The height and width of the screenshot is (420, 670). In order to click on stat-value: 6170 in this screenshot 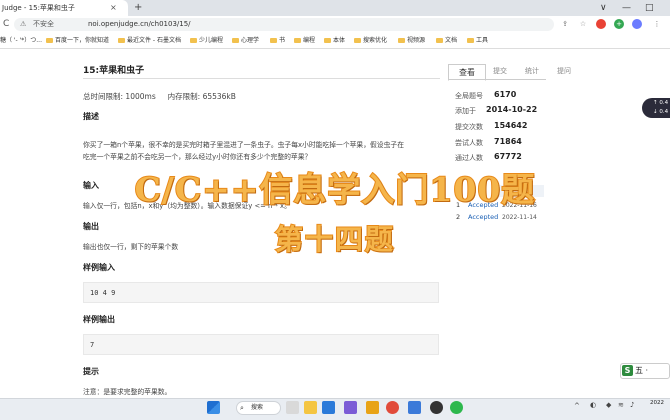, I will do `click(505, 94)`.